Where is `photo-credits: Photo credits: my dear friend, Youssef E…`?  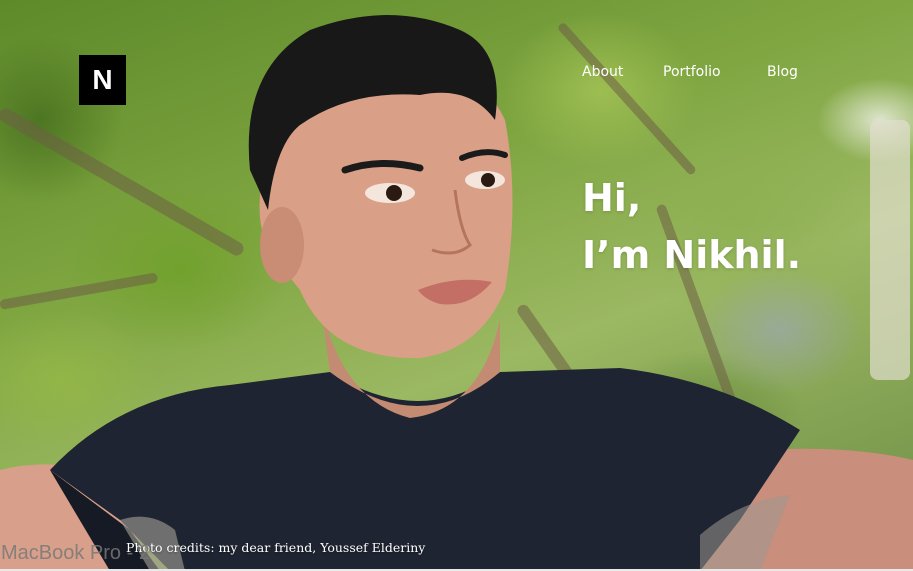
photo-credits: Photo credits: my dear friend, Youssef E… is located at coordinates (276, 547).